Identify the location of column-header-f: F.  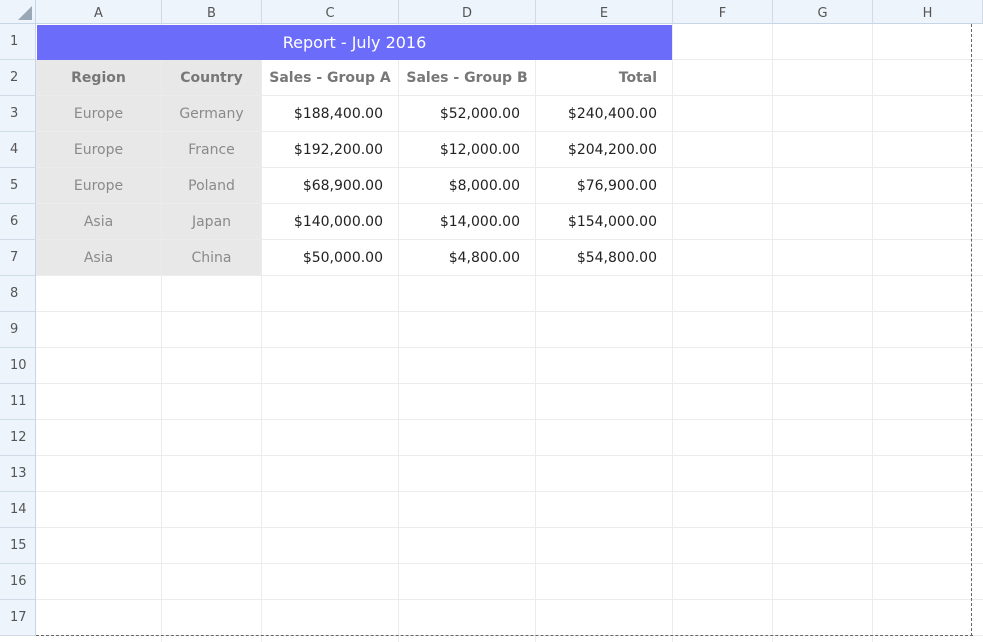
(723, 12).